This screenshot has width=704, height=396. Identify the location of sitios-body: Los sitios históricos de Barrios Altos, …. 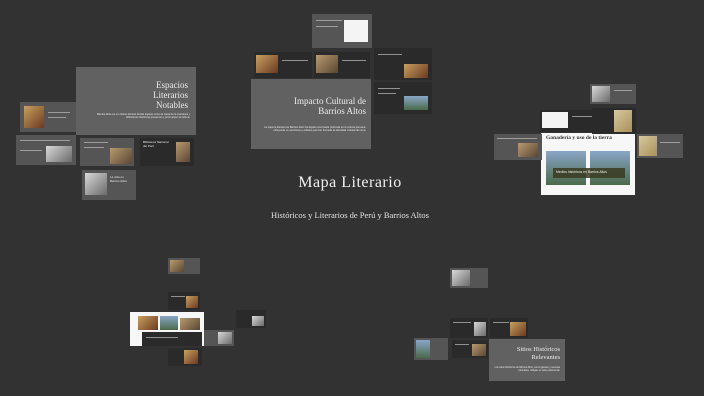
(527, 369).